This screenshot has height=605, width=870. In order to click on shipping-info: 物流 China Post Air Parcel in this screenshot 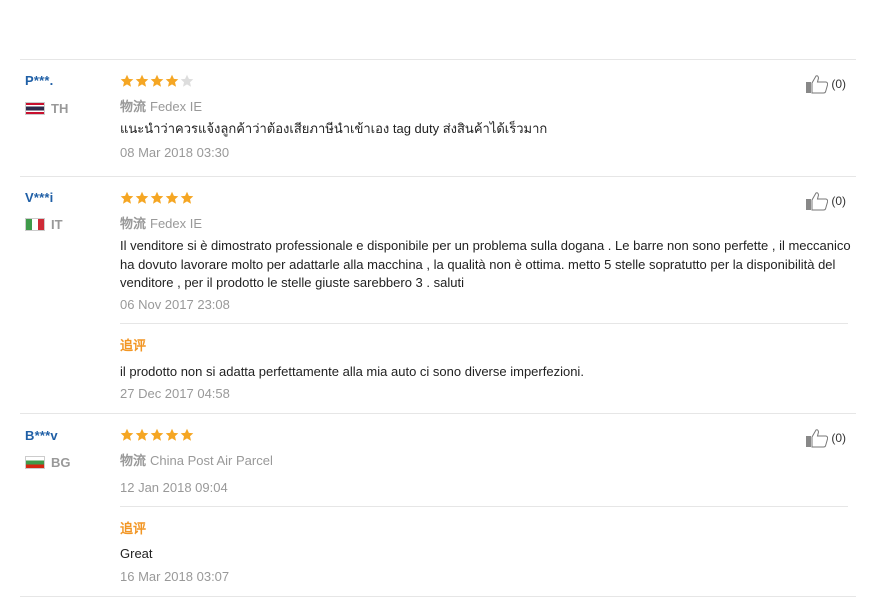, I will do `click(196, 459)`.